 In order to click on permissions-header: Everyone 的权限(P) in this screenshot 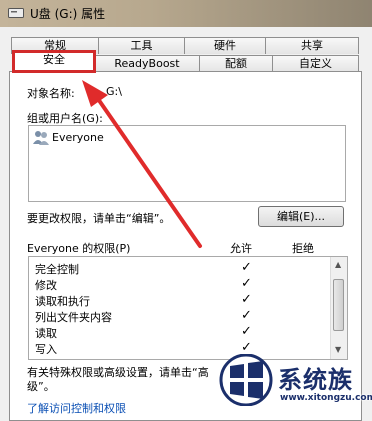, I will do `click(79, 248)`.